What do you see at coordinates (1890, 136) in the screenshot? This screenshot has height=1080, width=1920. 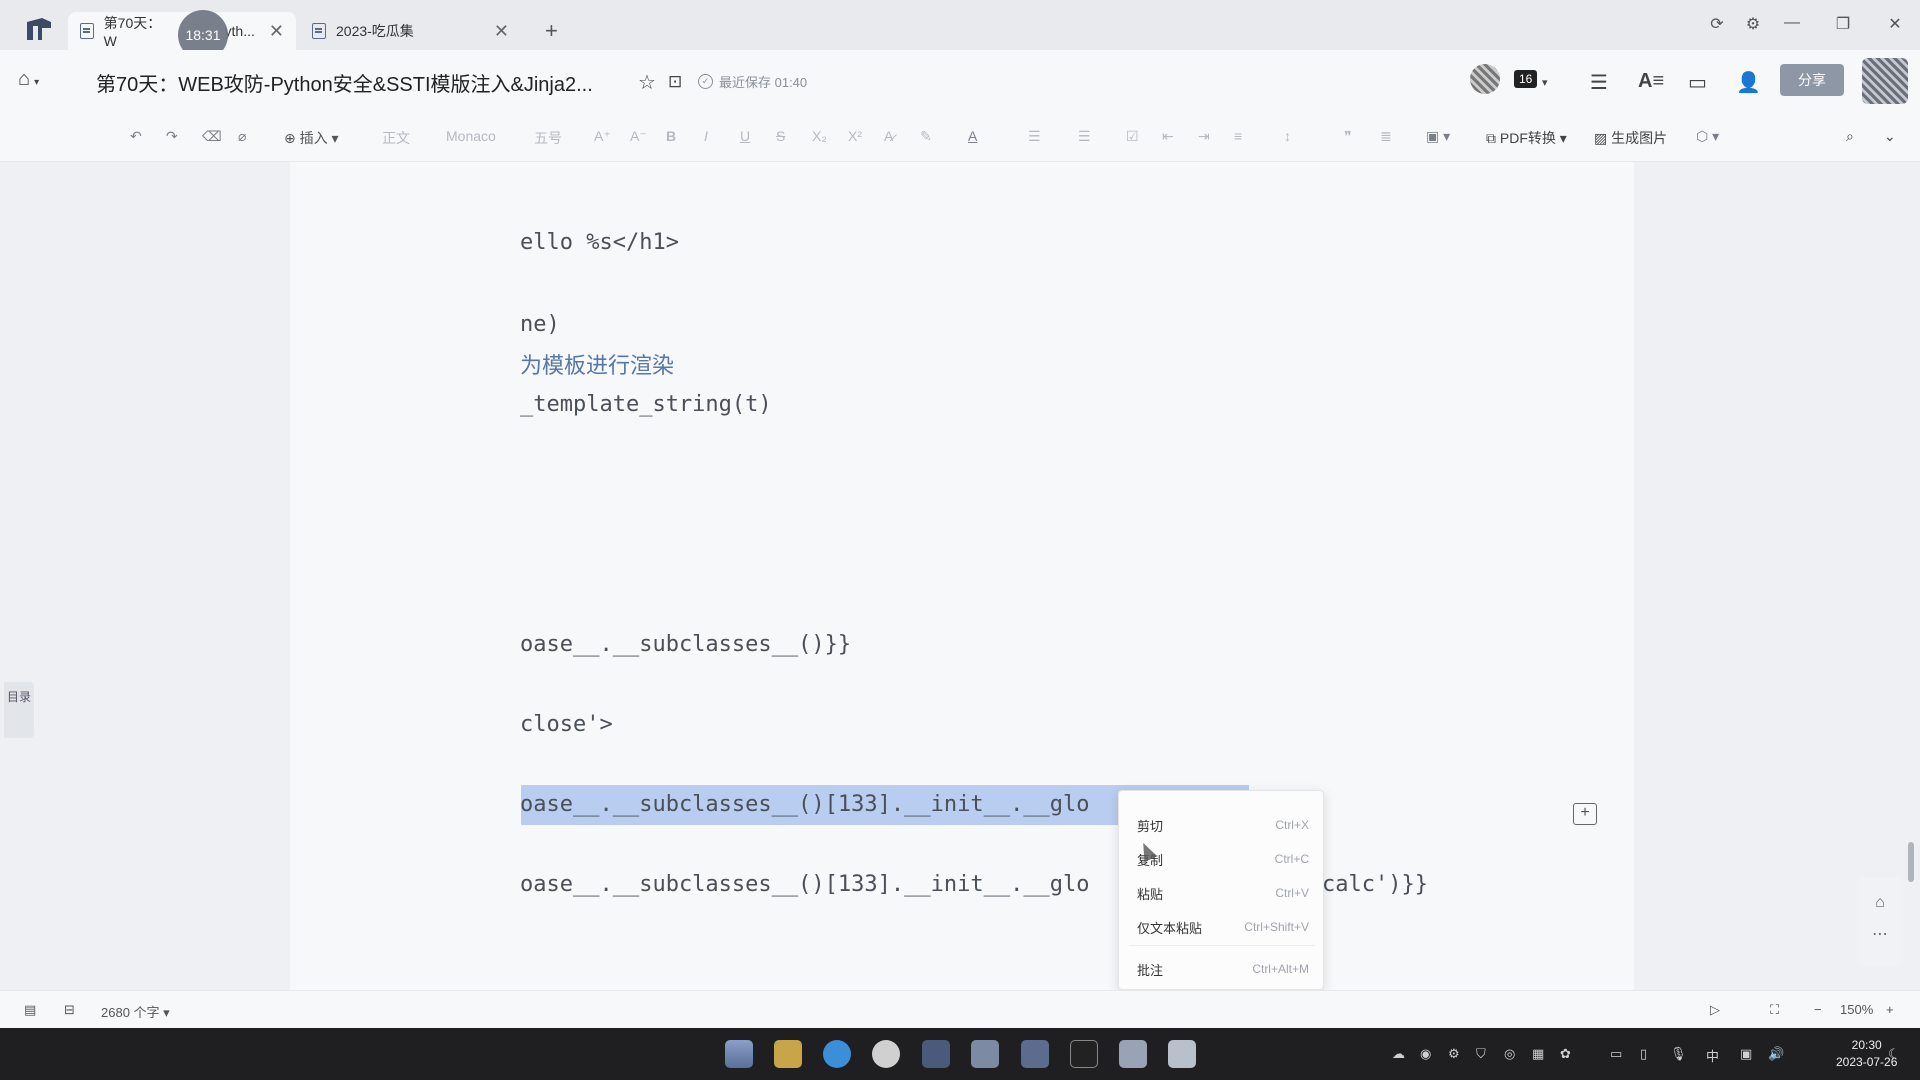 I see `collapse-toolbar-icon: ⌄` at bounding box center [1890, 136].